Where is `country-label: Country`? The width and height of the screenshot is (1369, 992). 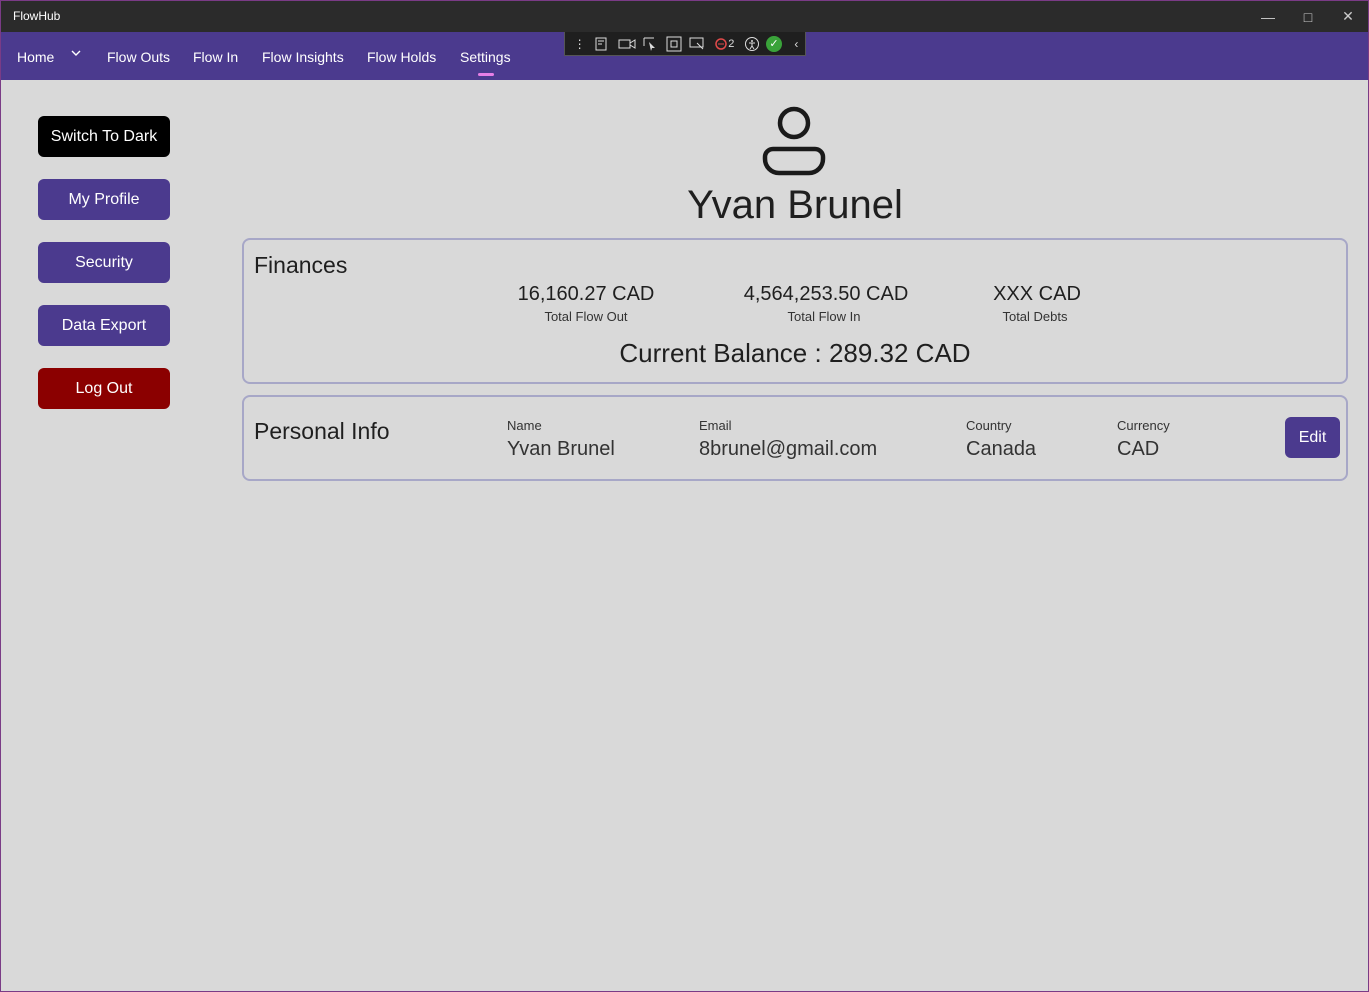
country-label: Country is located at coordinates (989, 425).